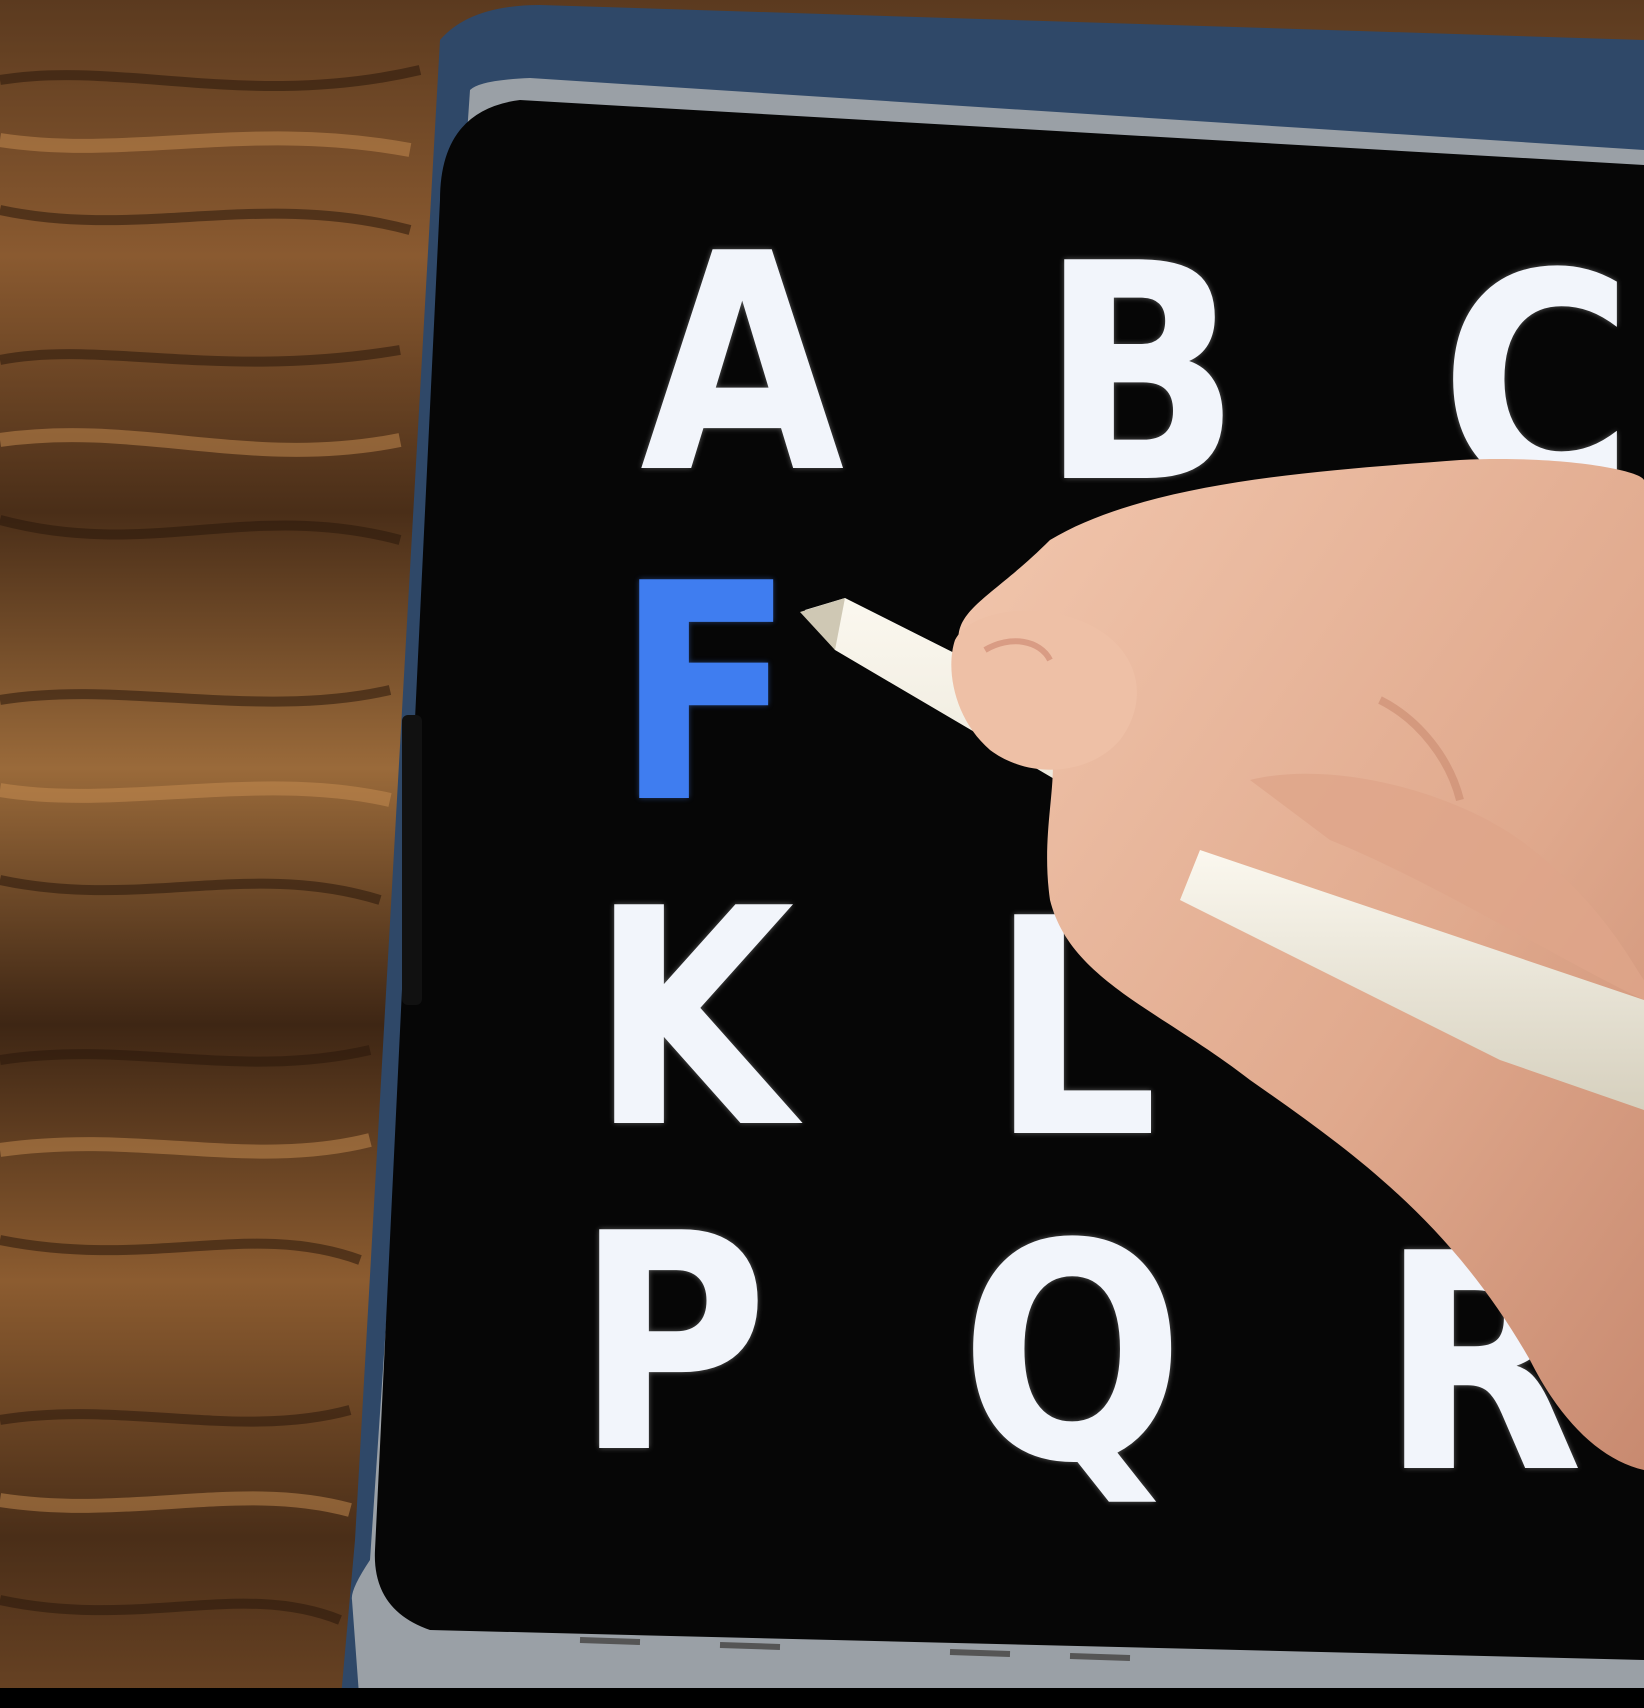 This screenshot has height=1708, width=1644. I want to click on letter-r: R, so click(1481, 1365).